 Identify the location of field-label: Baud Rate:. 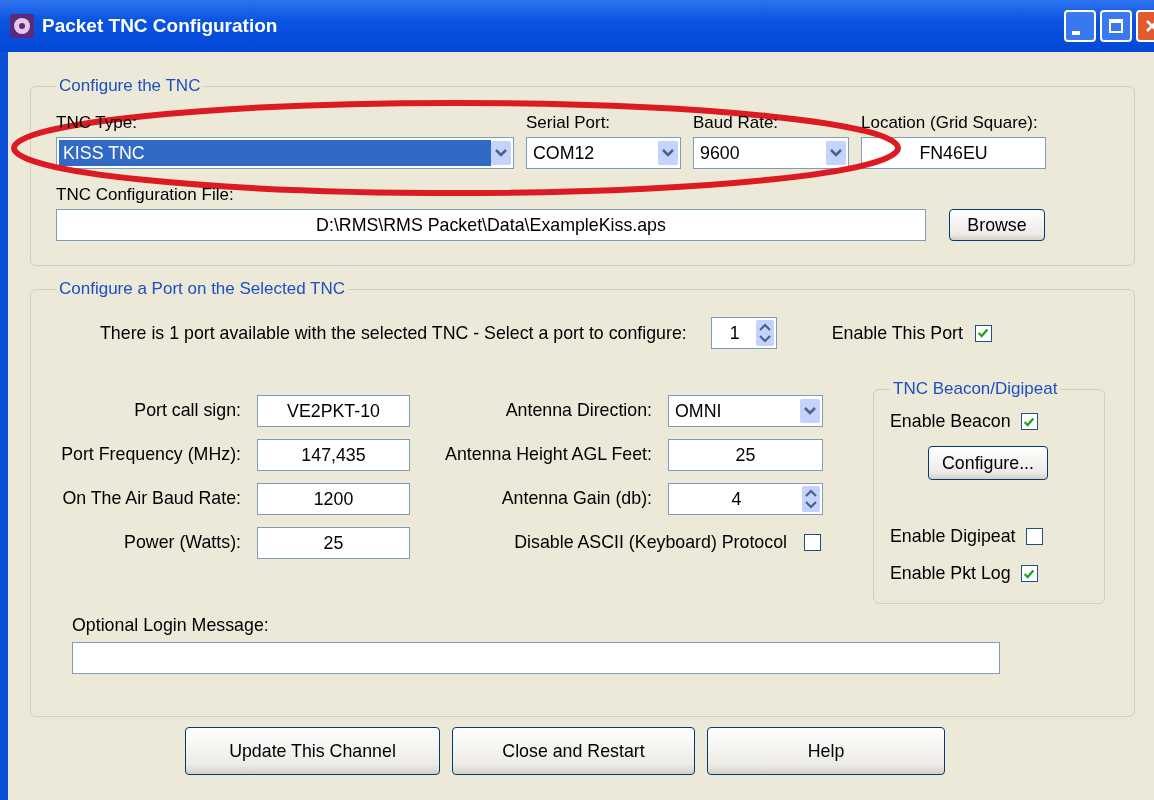
(736, 123).